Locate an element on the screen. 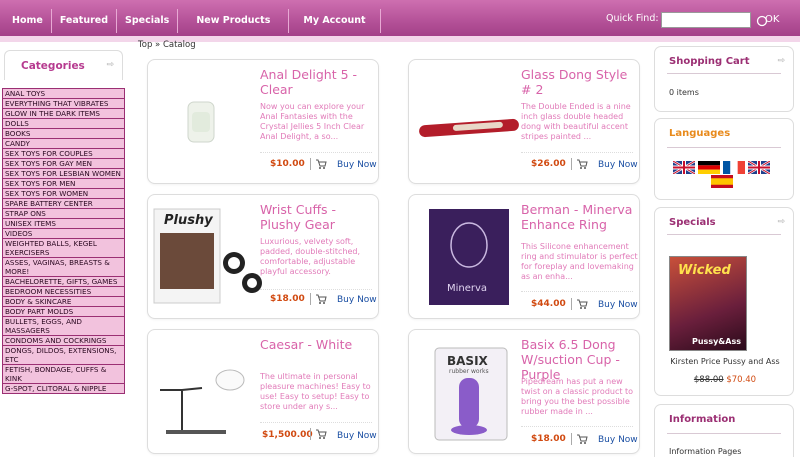 The height and width of the screenshot is (457, 800). information-title: Information is located at coordinates (702, 419).